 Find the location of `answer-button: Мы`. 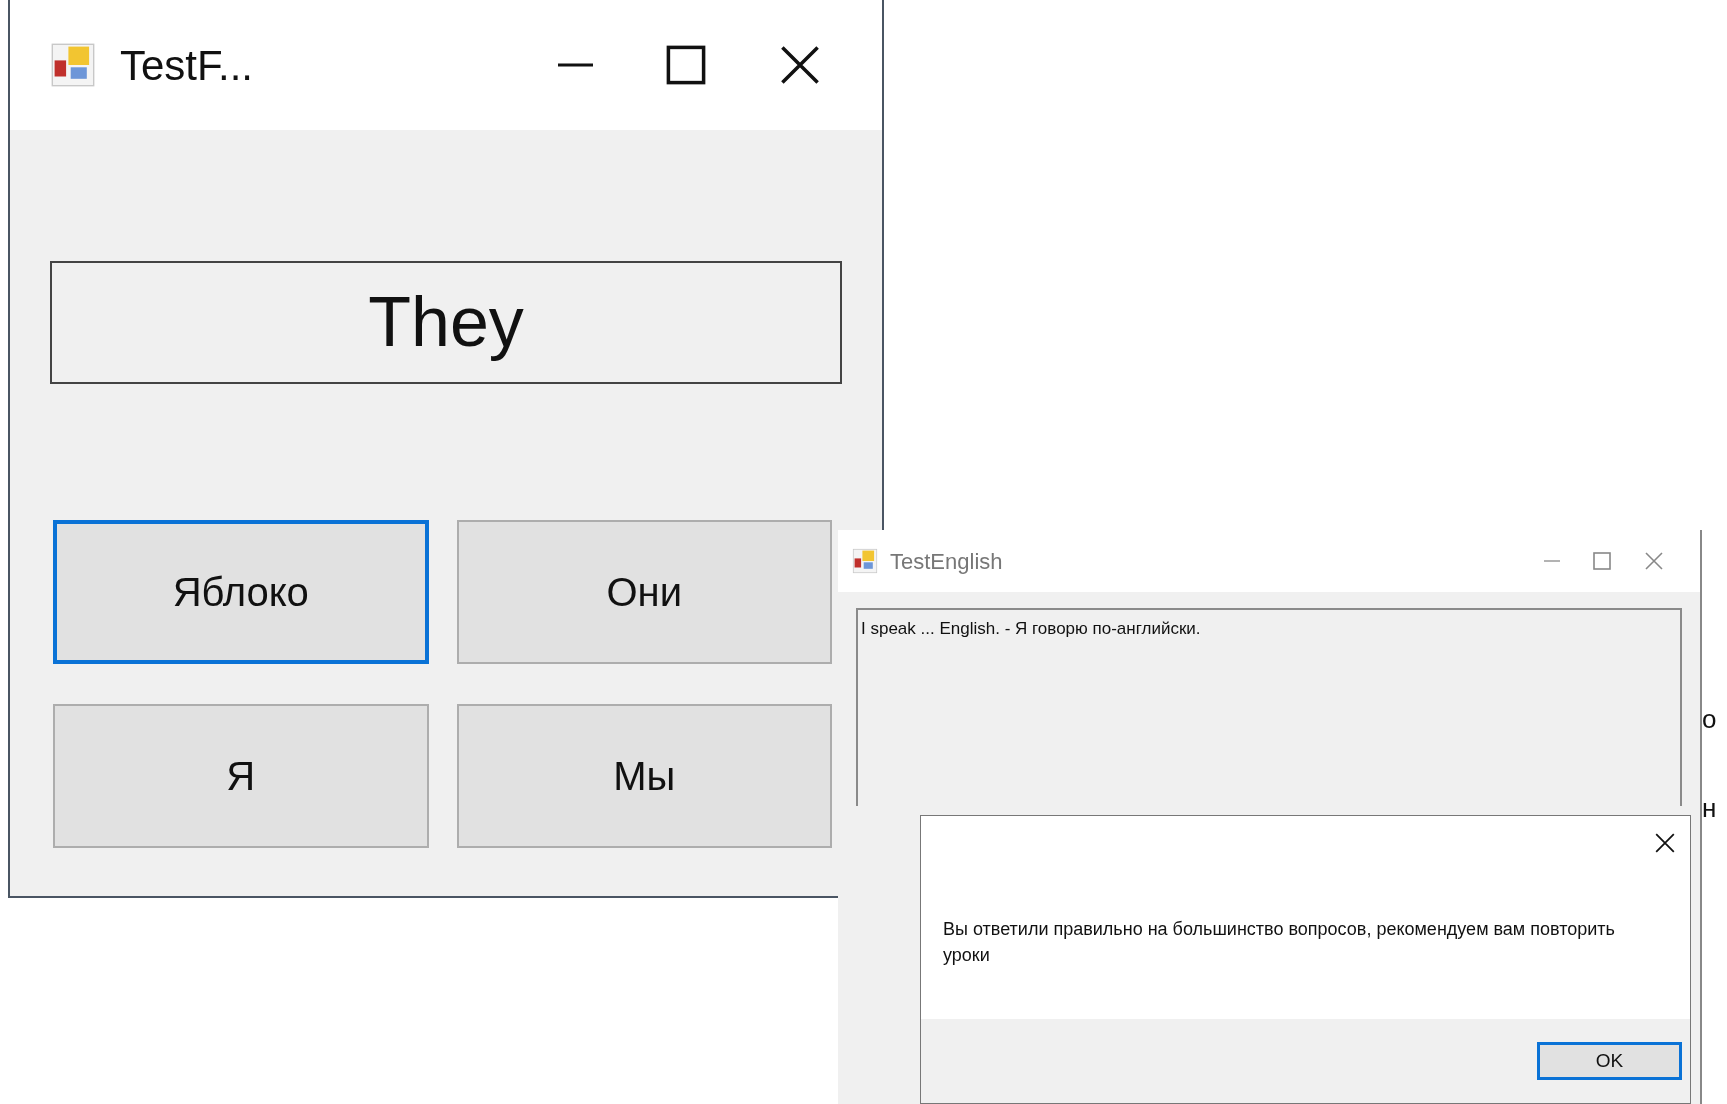

answer-button: Мы is located at coordinates (644, 776).